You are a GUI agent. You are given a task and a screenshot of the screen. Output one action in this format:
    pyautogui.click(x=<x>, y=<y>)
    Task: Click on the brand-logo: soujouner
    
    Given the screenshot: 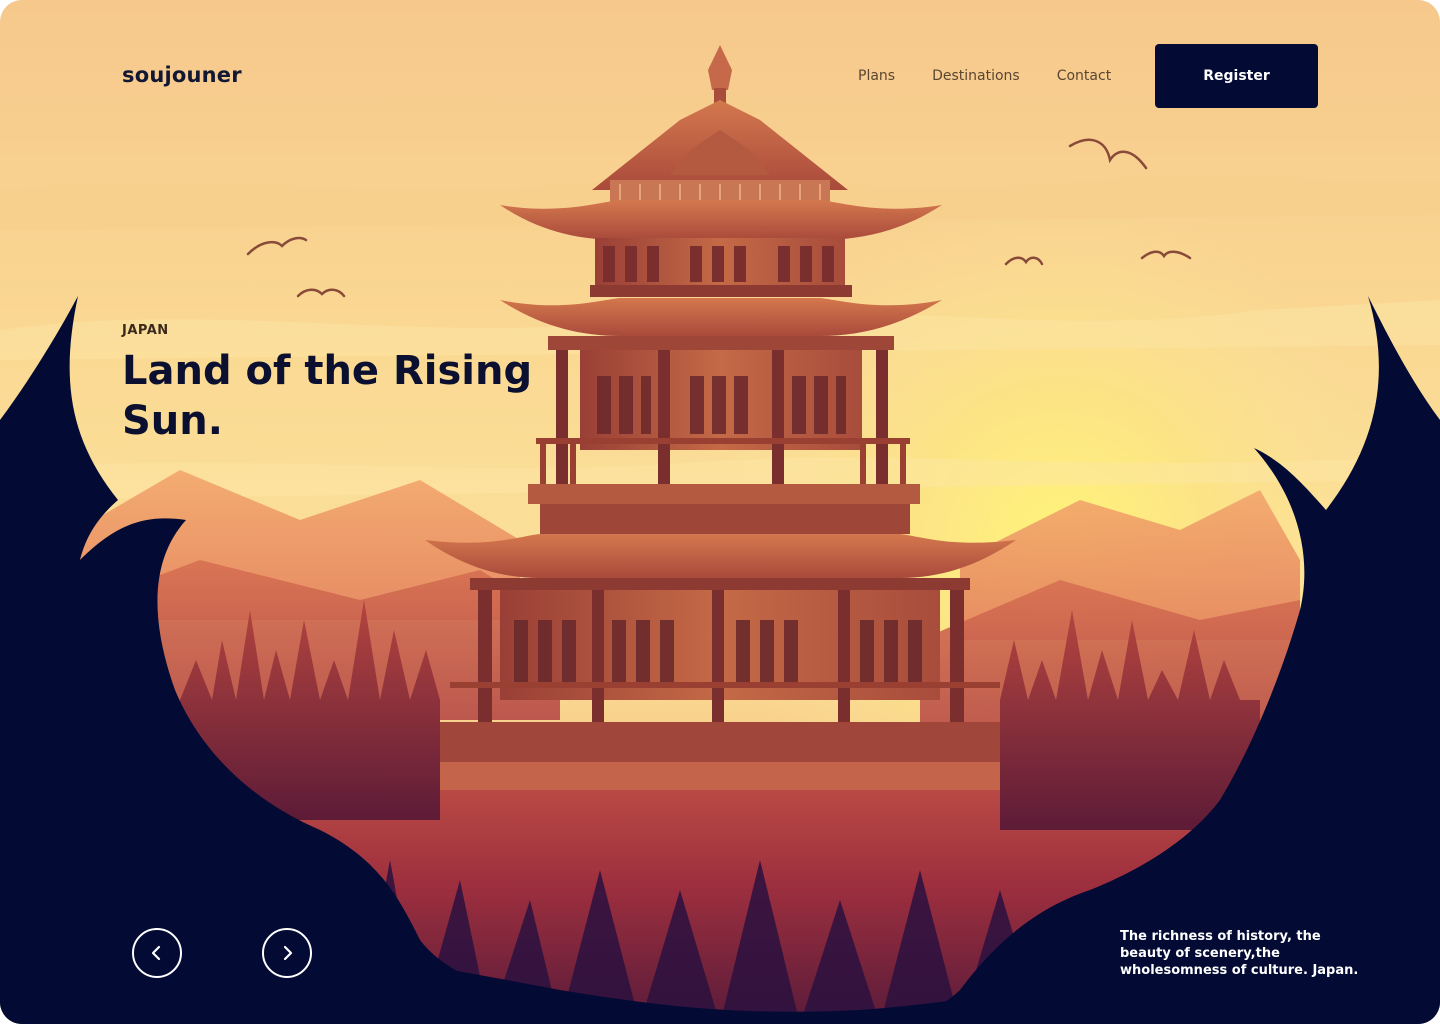 What is the action you would take?
    pyautogui.click(x=182, y=75)
    